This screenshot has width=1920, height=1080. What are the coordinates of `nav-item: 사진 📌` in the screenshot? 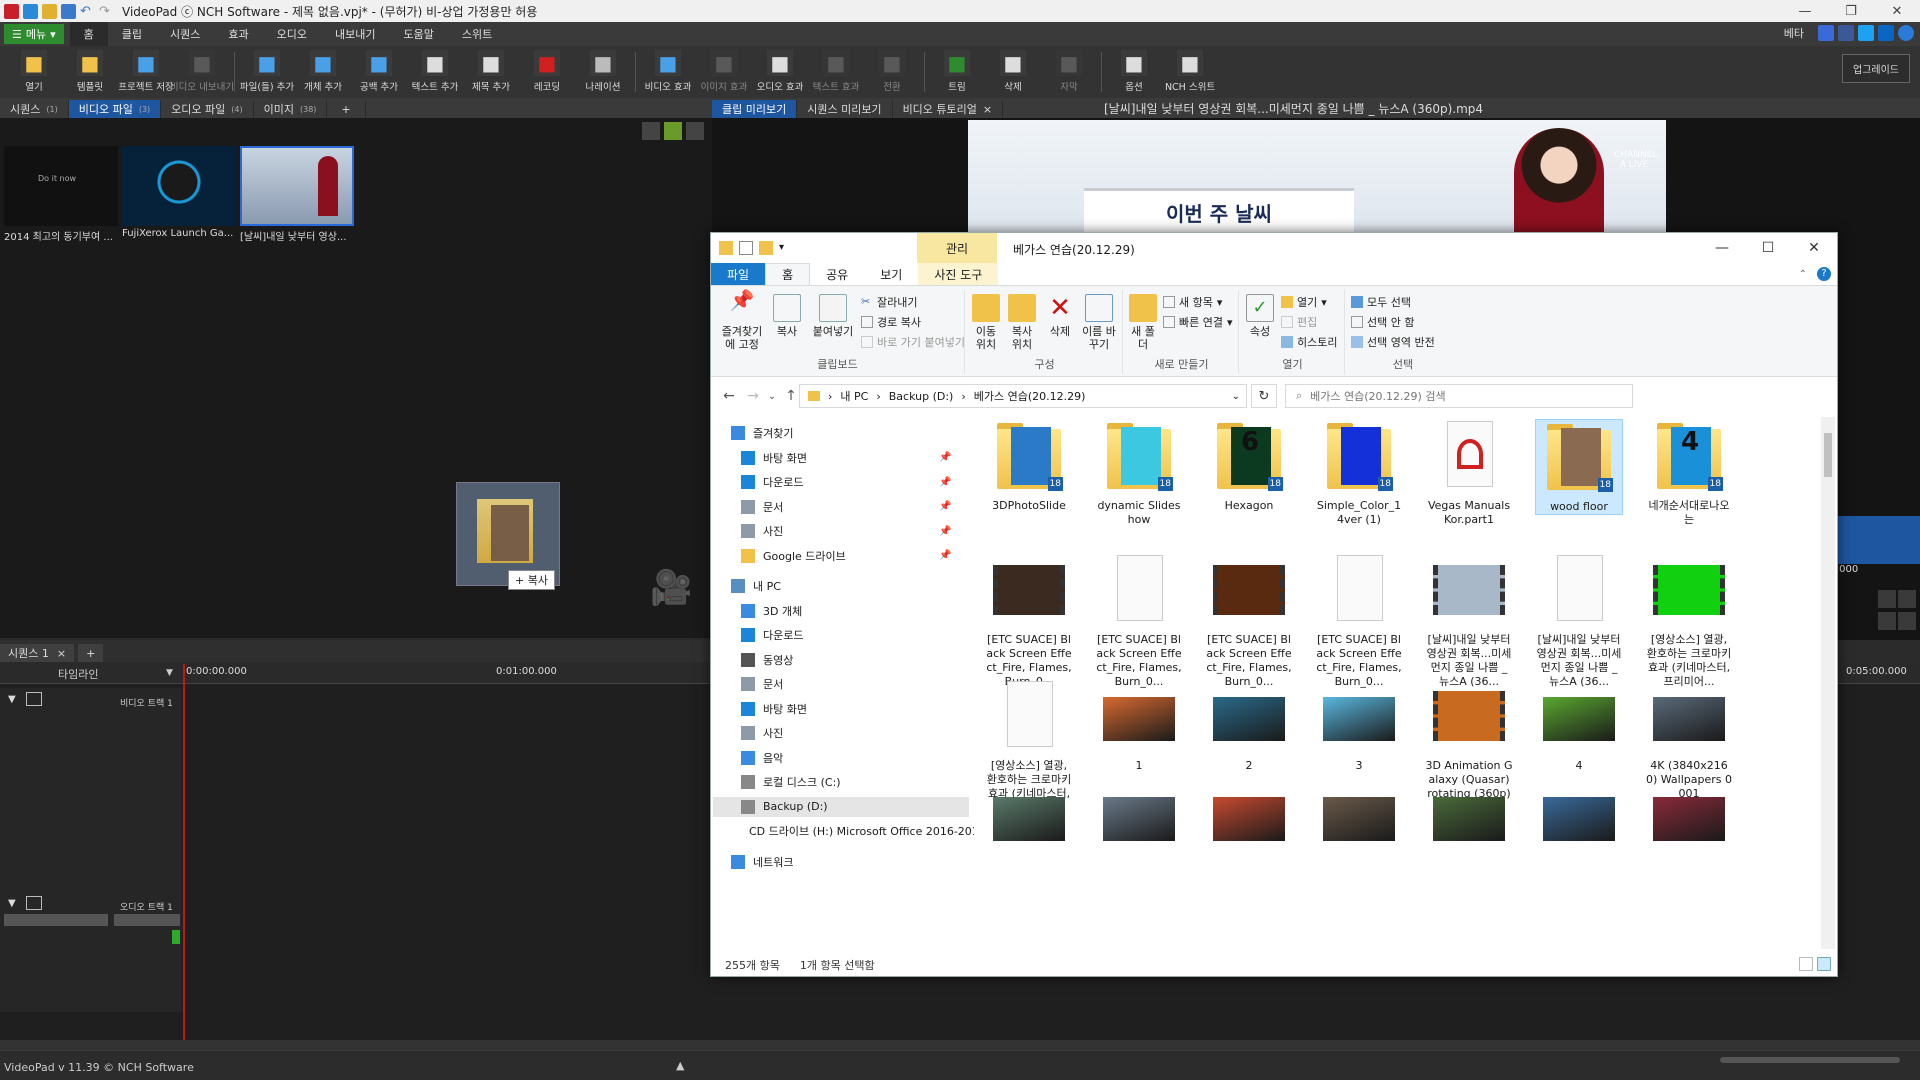 It's located at (841, 531).